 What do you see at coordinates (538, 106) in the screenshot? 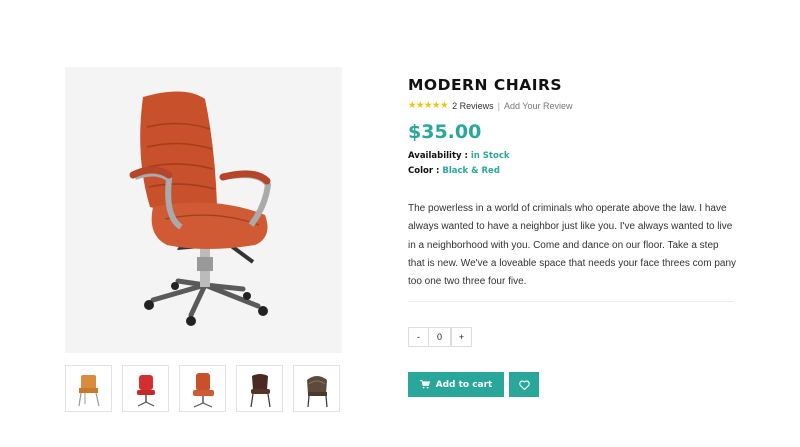
I see `add-review-link: Add Your Review` at bounding box center [538, 106].